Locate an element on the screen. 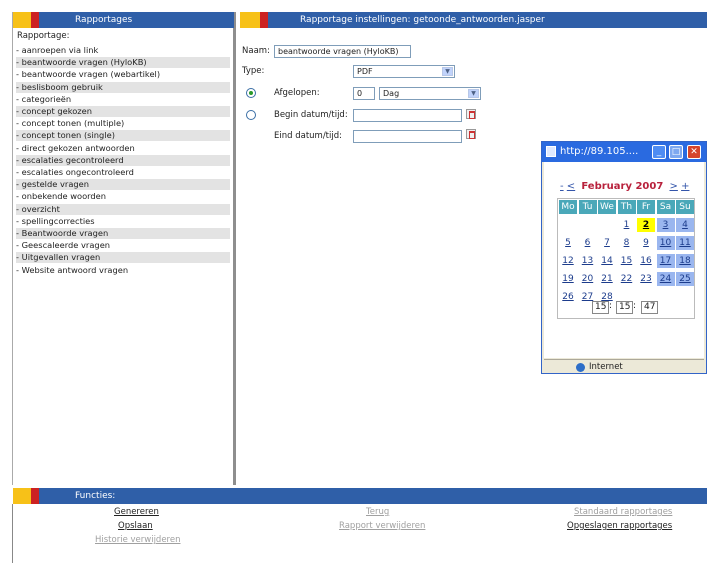  day-cell: 10 is located at coordinates (665, 243).